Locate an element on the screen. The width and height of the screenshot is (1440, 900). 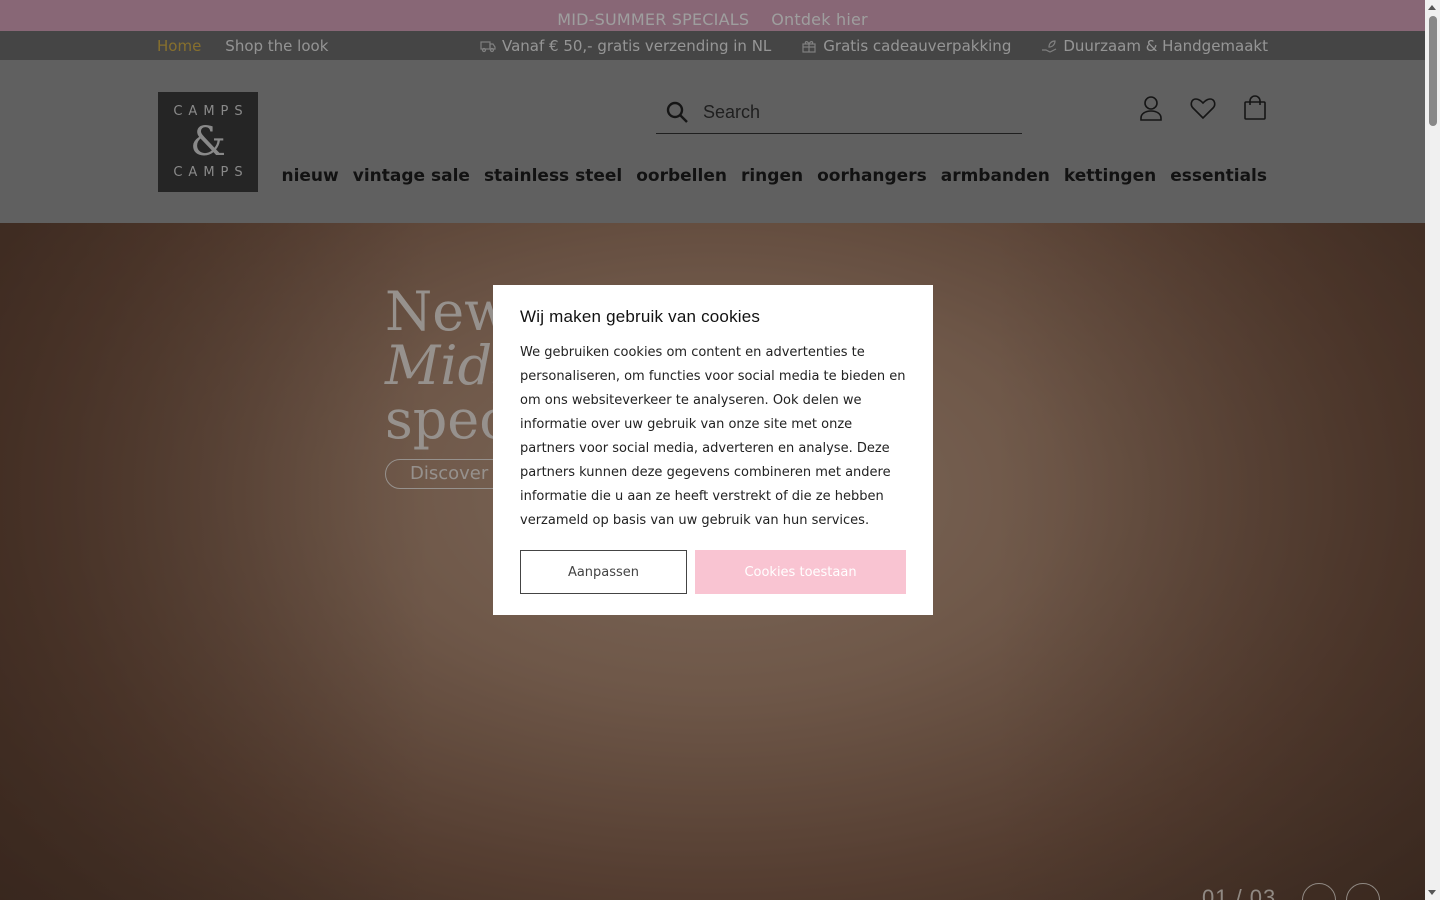
scroll-down-arrow is located at coordinates (1432, 892).